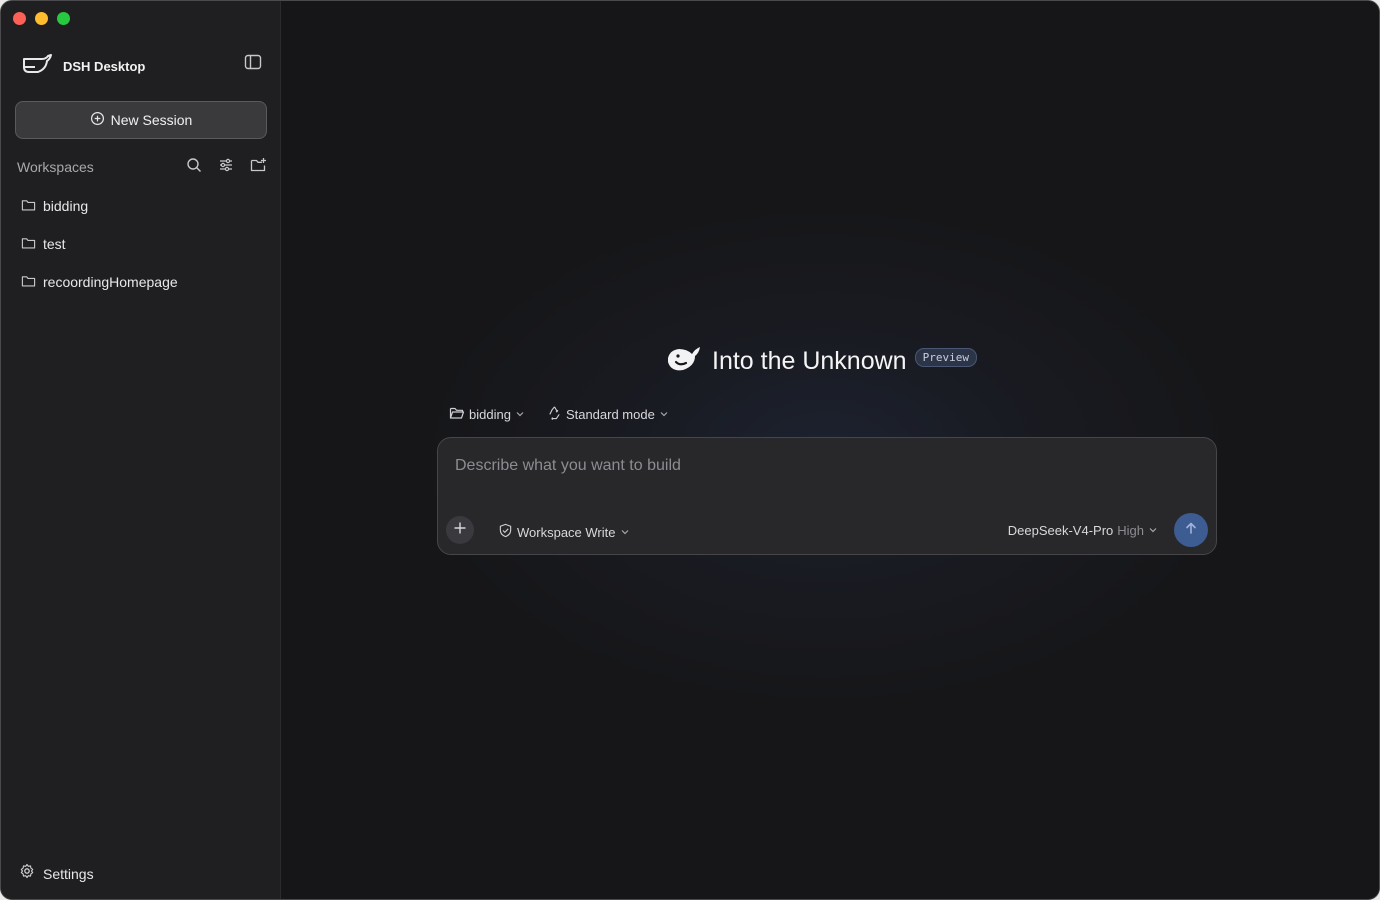 This screenshot has height=900, width=1380. Describe the element at coordinates (63, 18) in the screenshot. I see `zoom-window-button` at that location.